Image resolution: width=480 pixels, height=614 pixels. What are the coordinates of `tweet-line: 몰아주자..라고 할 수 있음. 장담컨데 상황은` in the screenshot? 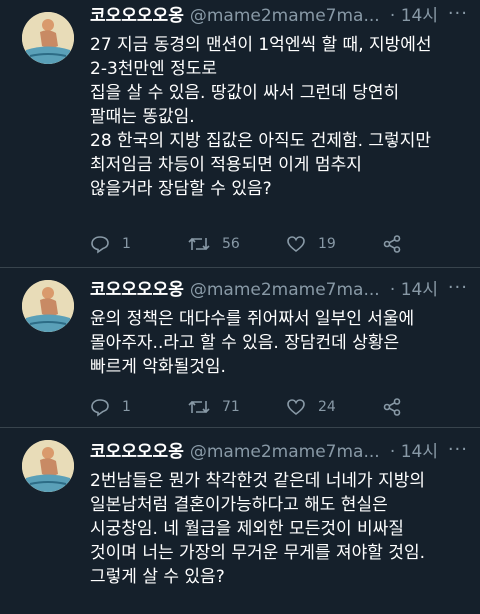 It's located at (245, 343).